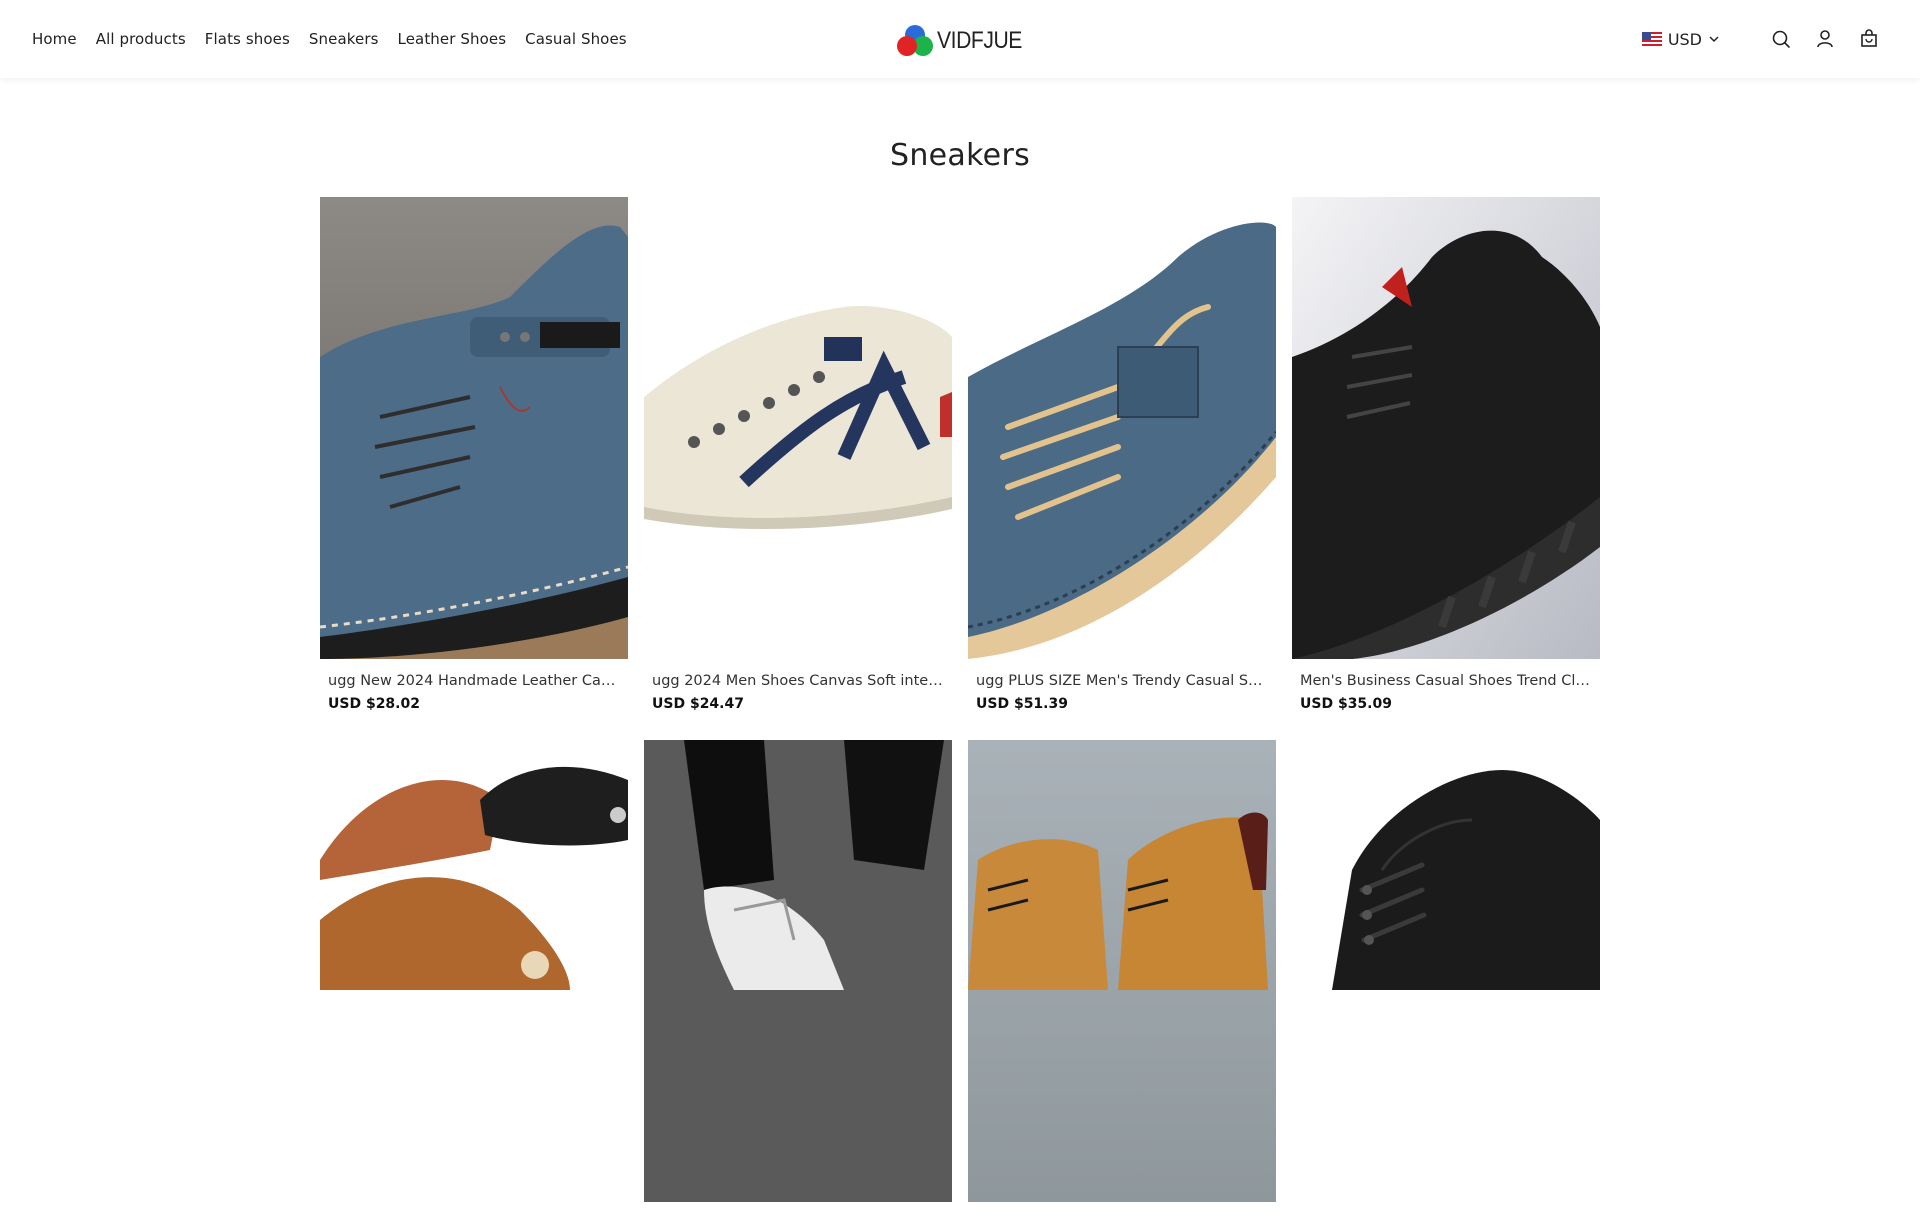 The width and height of the screenshot is (1920, 1223). I want to click on account-icon, so click(1825, 39).